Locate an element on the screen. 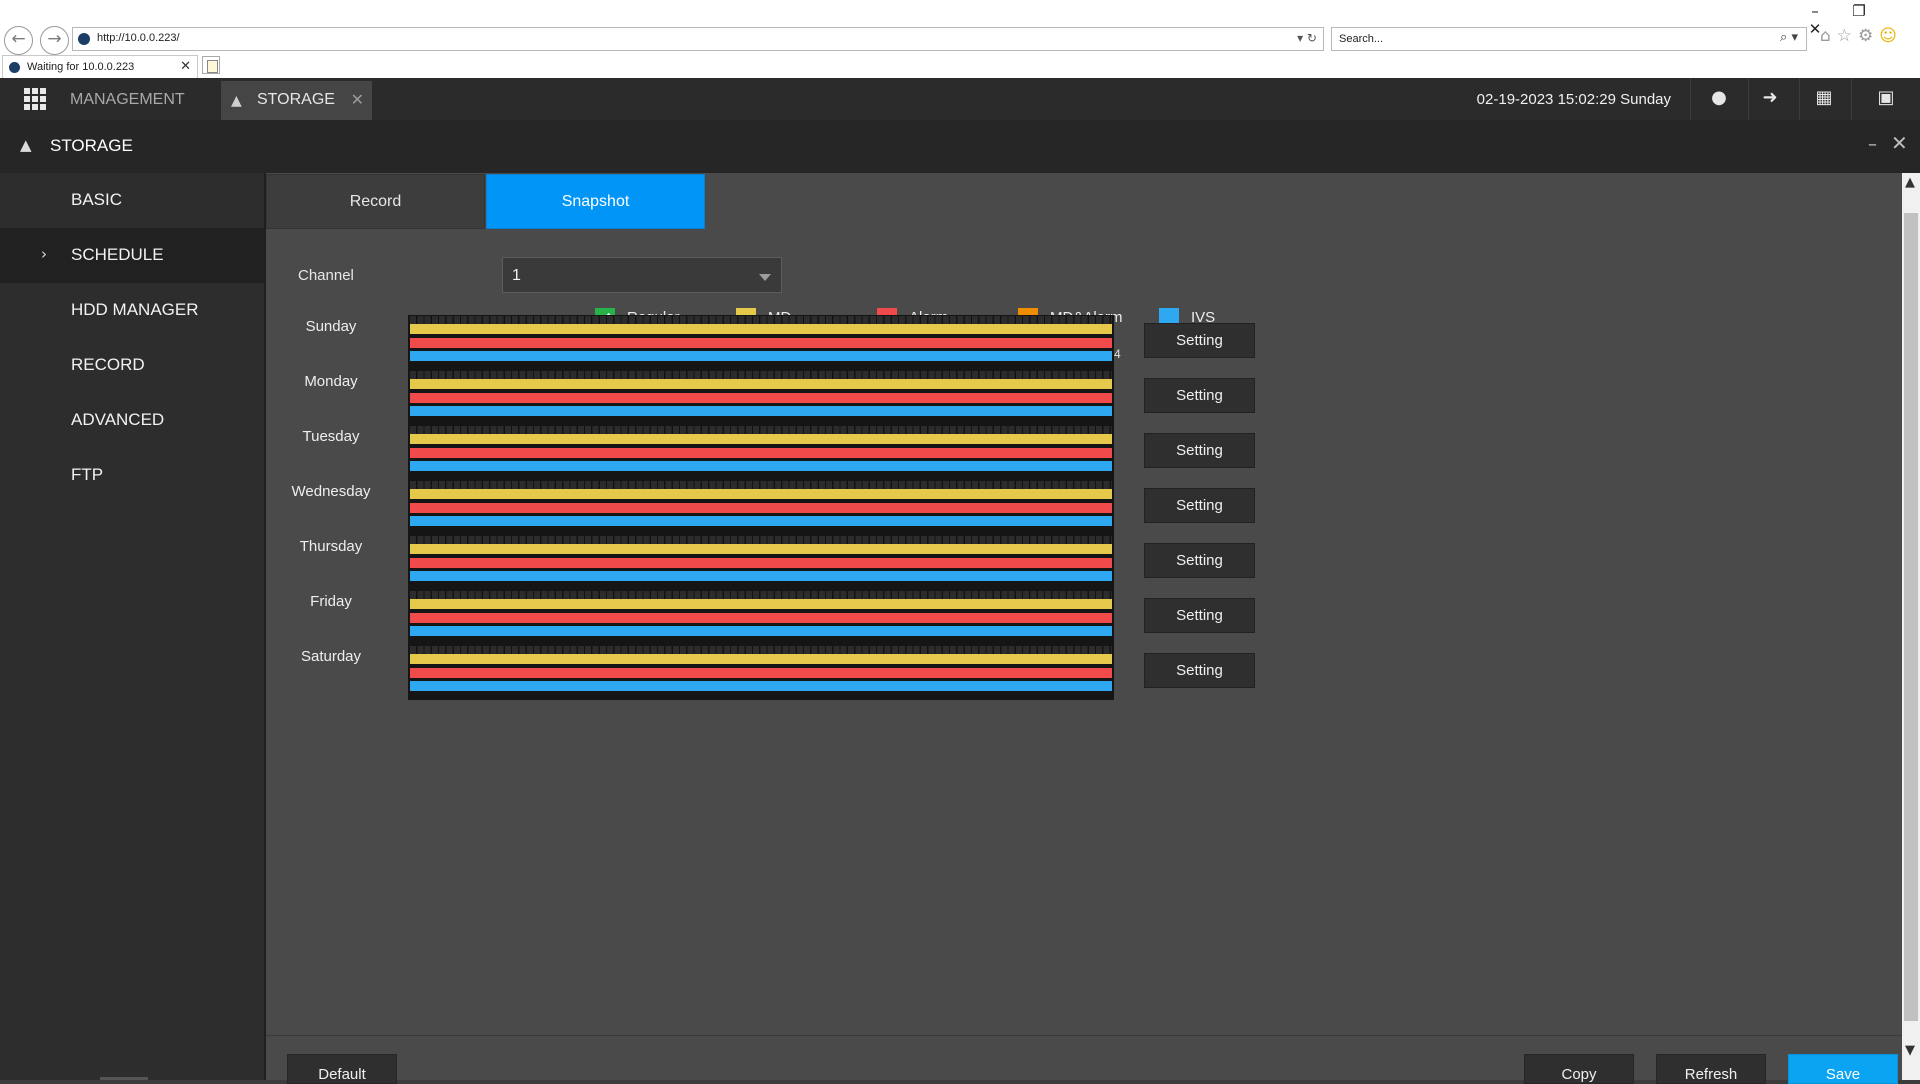 This screenshot has width=1920, height=1084. sidebar-item-label: ADVANCED is located at coordinates (118, 419).